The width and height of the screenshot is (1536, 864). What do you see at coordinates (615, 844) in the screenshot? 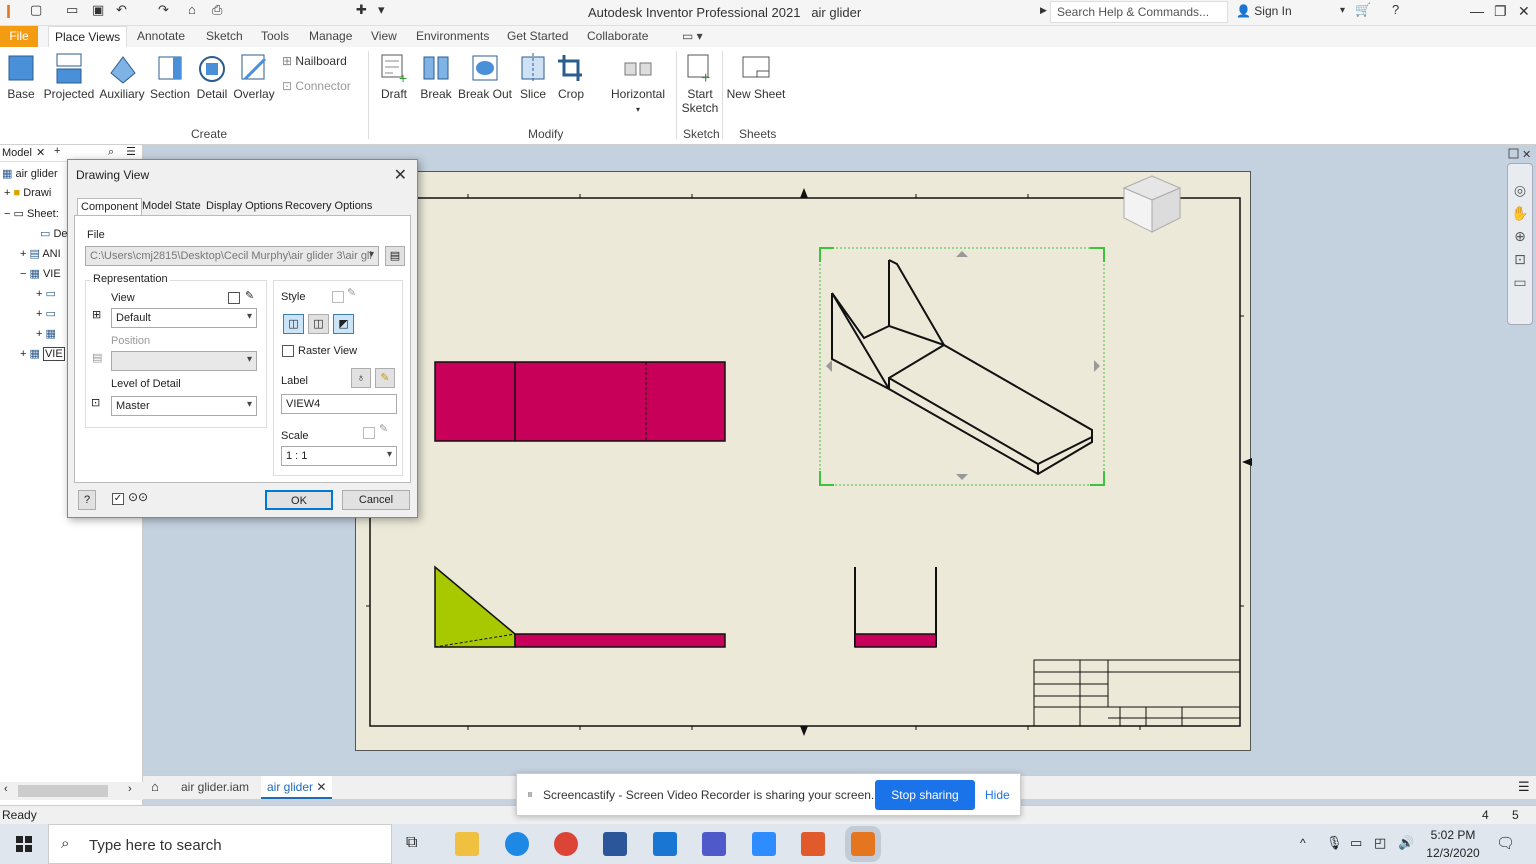
I see `word-icon` at bounding box center [615, 844].